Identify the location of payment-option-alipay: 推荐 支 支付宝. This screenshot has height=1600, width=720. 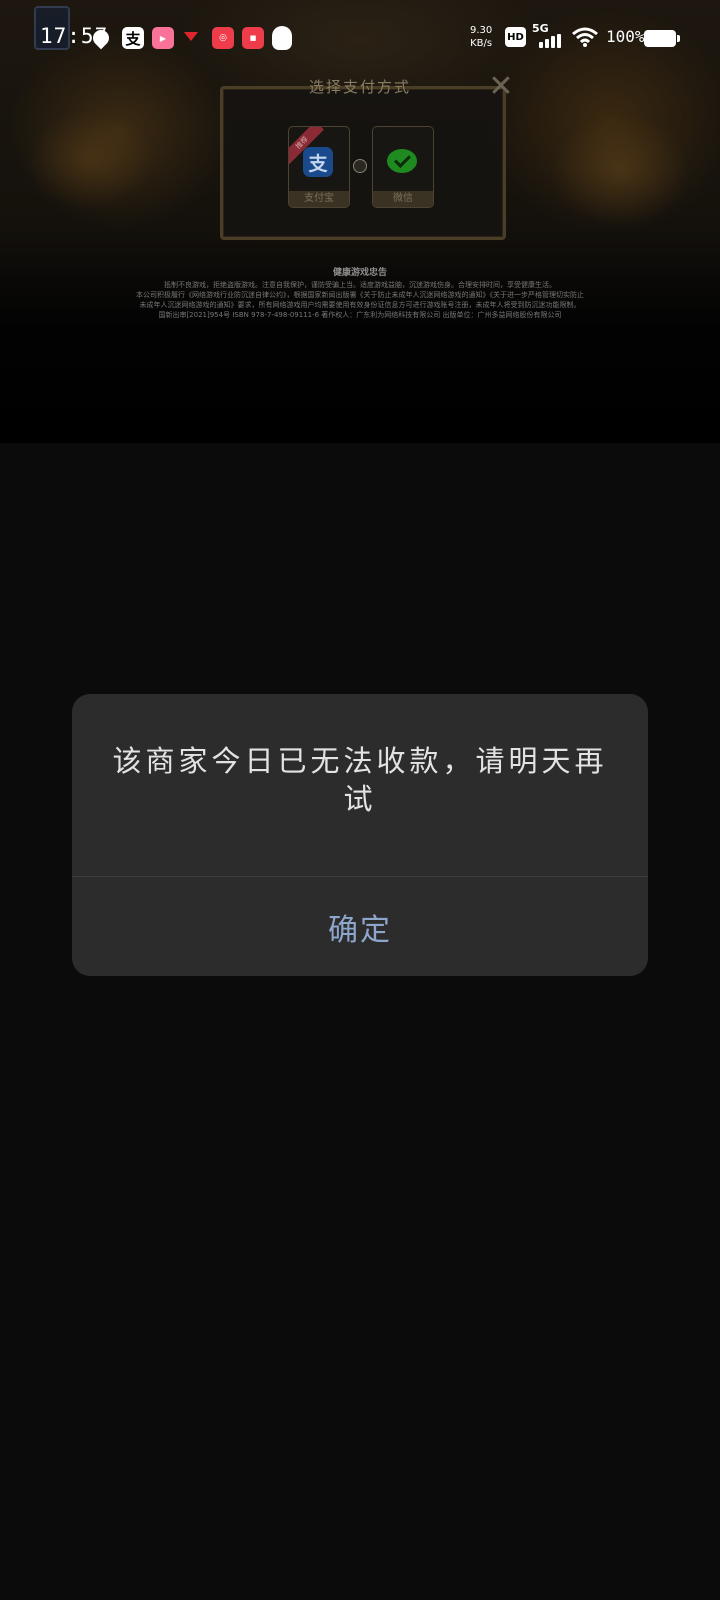
(319, 167).